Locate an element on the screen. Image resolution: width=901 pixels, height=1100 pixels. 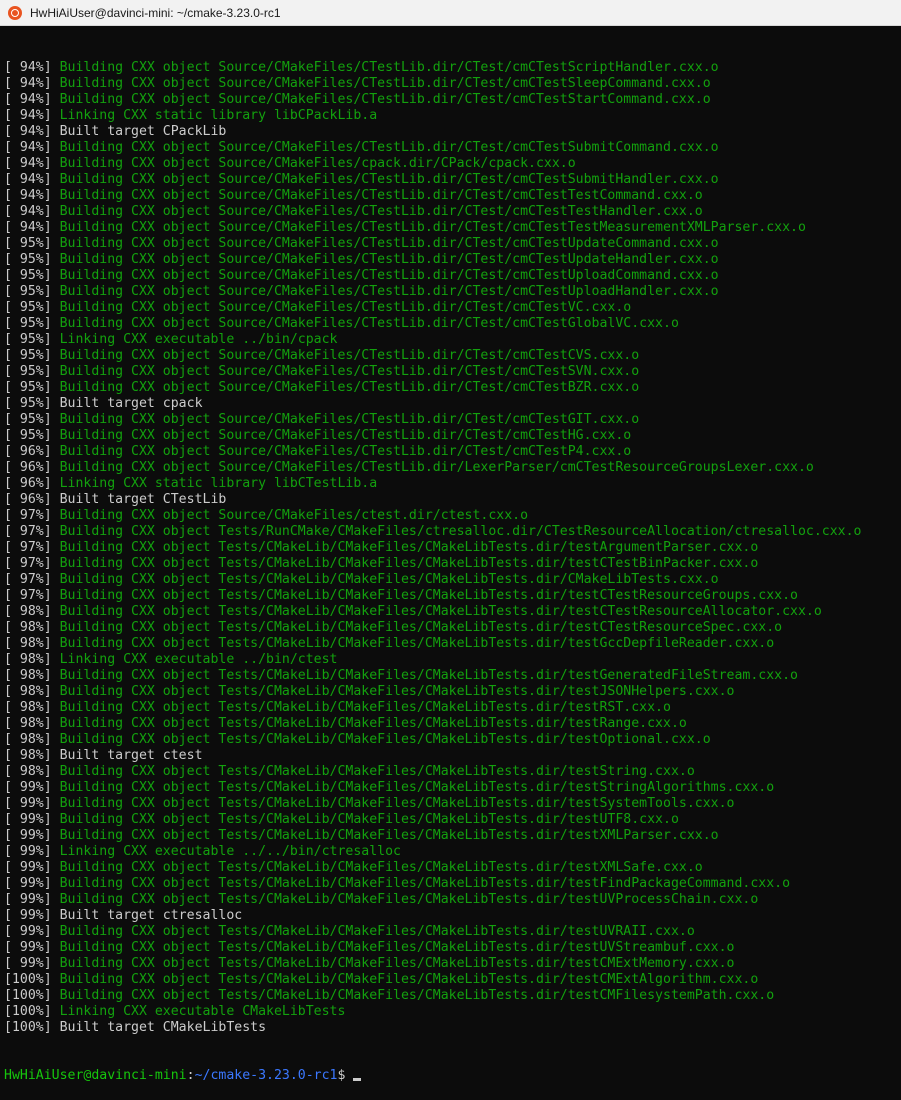
ubuntu-icon is located at coordinates (15, 12).